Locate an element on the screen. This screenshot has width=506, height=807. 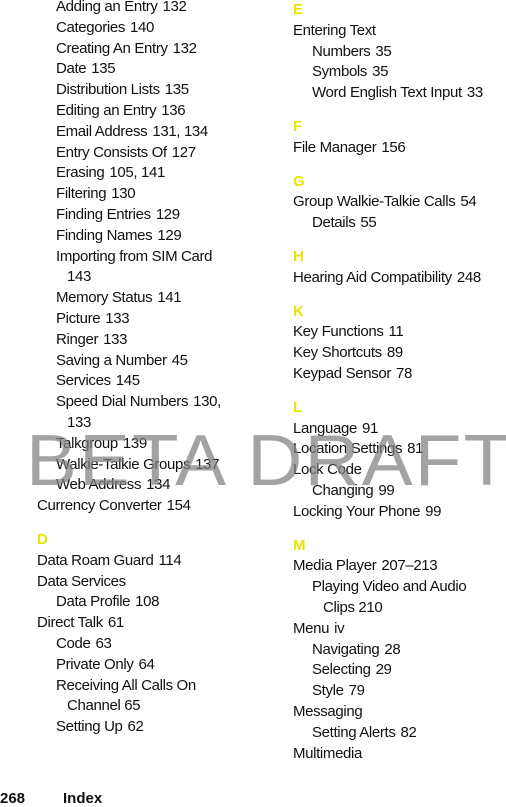
entry-page-ref: 45 is located at coordinates (179, 360).